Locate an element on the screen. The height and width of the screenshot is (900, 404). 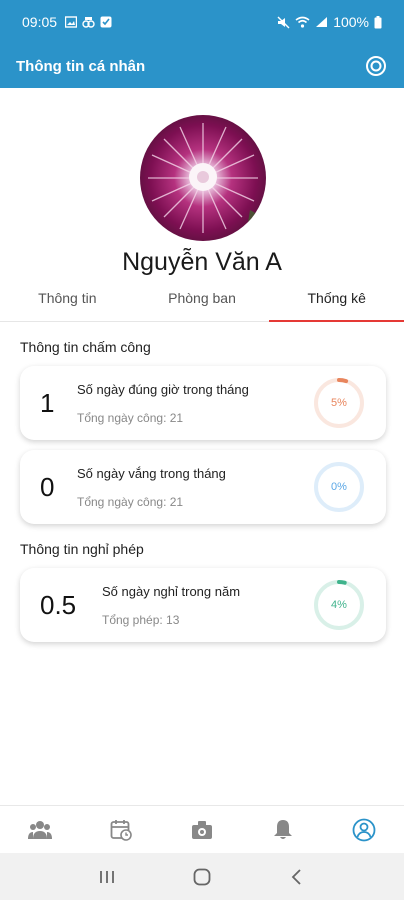
nav-employees is located at coordinates (40, 830).